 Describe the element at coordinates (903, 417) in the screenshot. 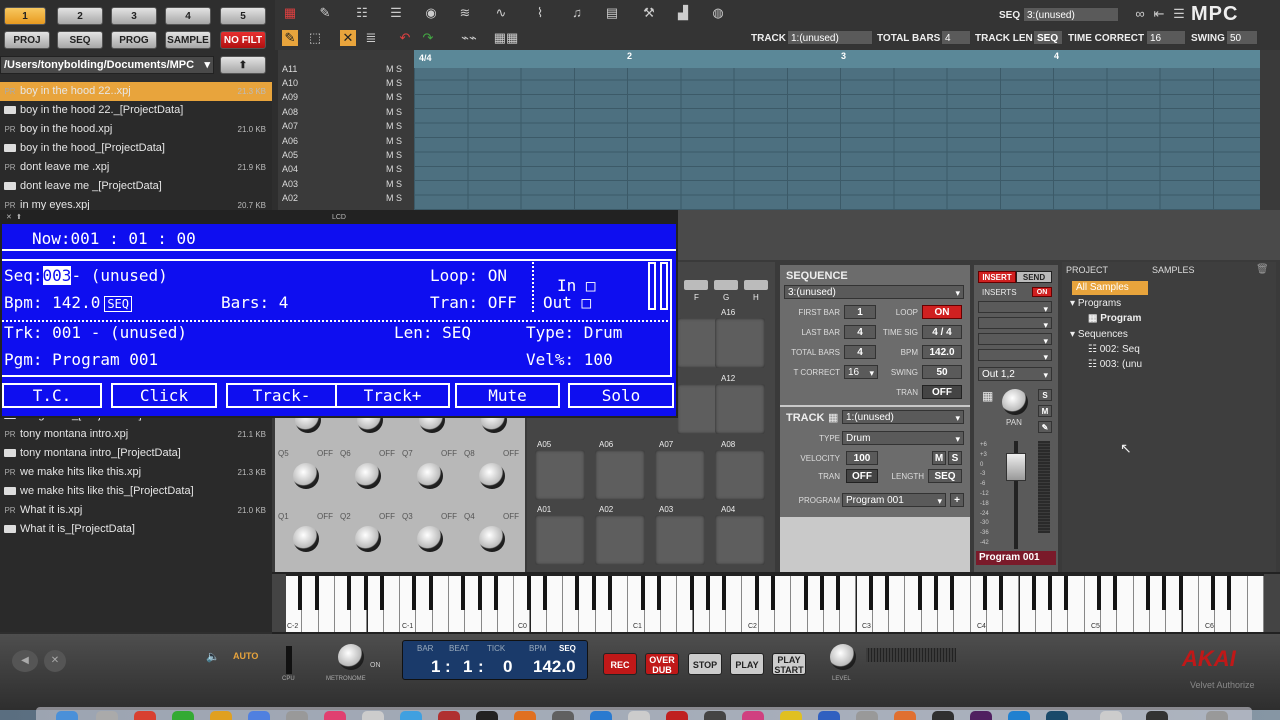

I see `track-select: 1:(unused)` at that location.